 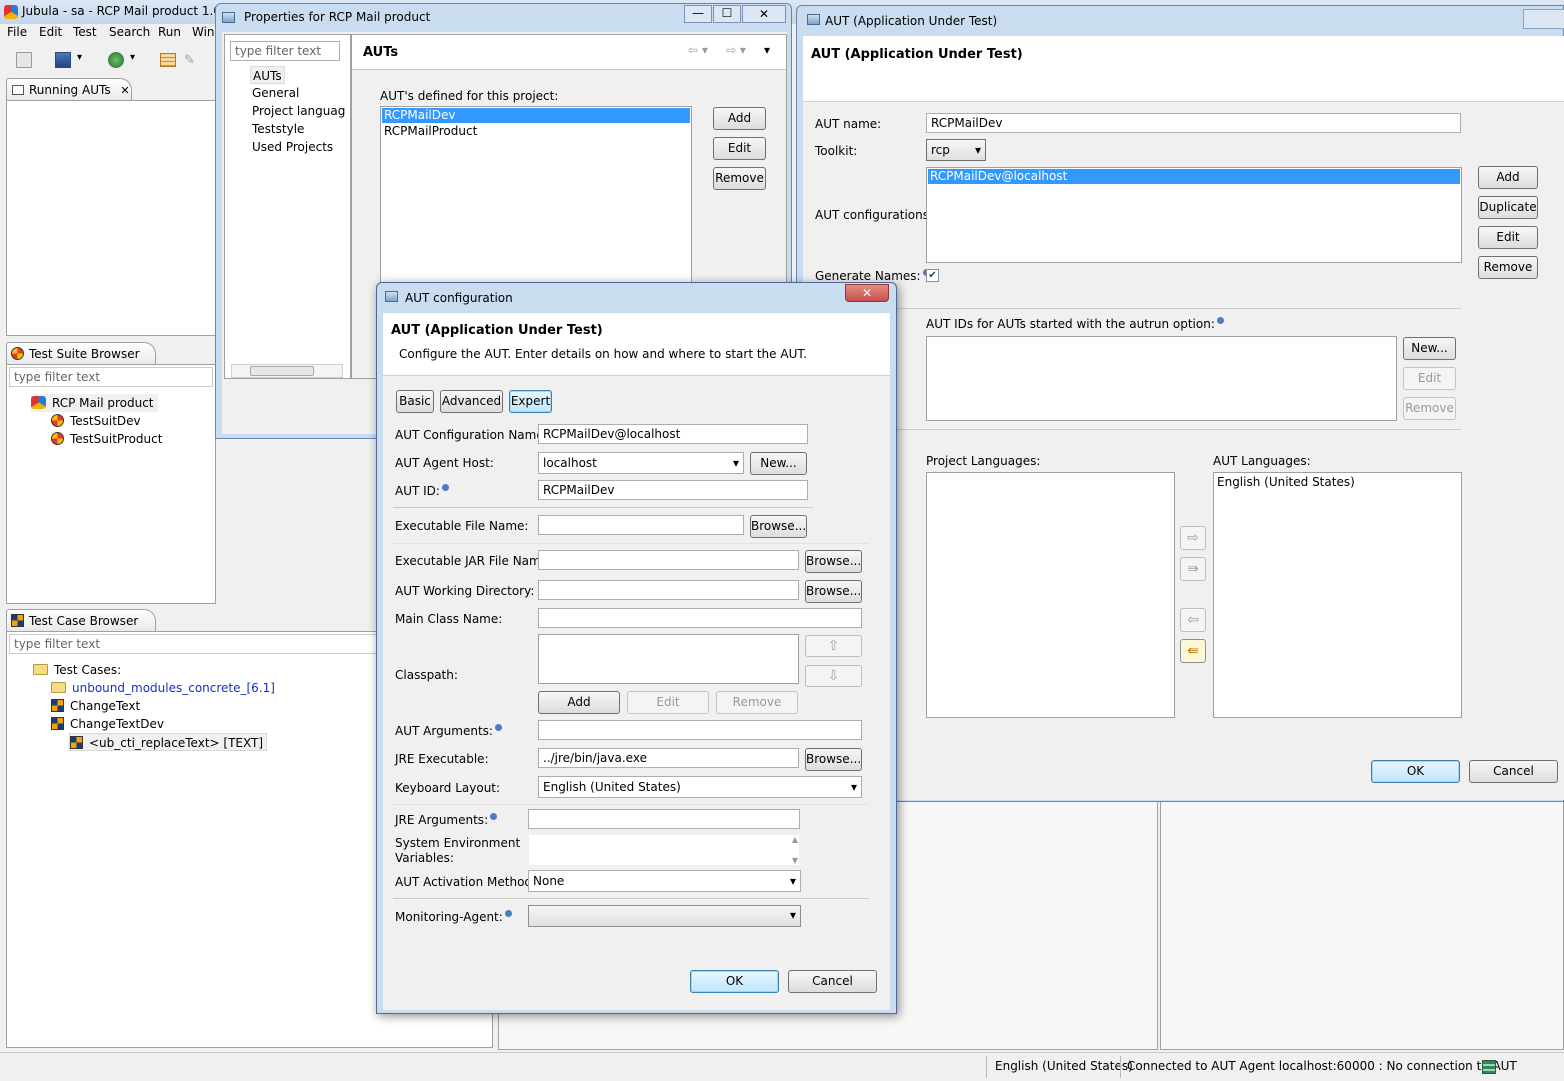 What do you see at coordinates (275, 93) in the screenshot?
I see `nav-item-general: General` at bounding box center [275, 93].